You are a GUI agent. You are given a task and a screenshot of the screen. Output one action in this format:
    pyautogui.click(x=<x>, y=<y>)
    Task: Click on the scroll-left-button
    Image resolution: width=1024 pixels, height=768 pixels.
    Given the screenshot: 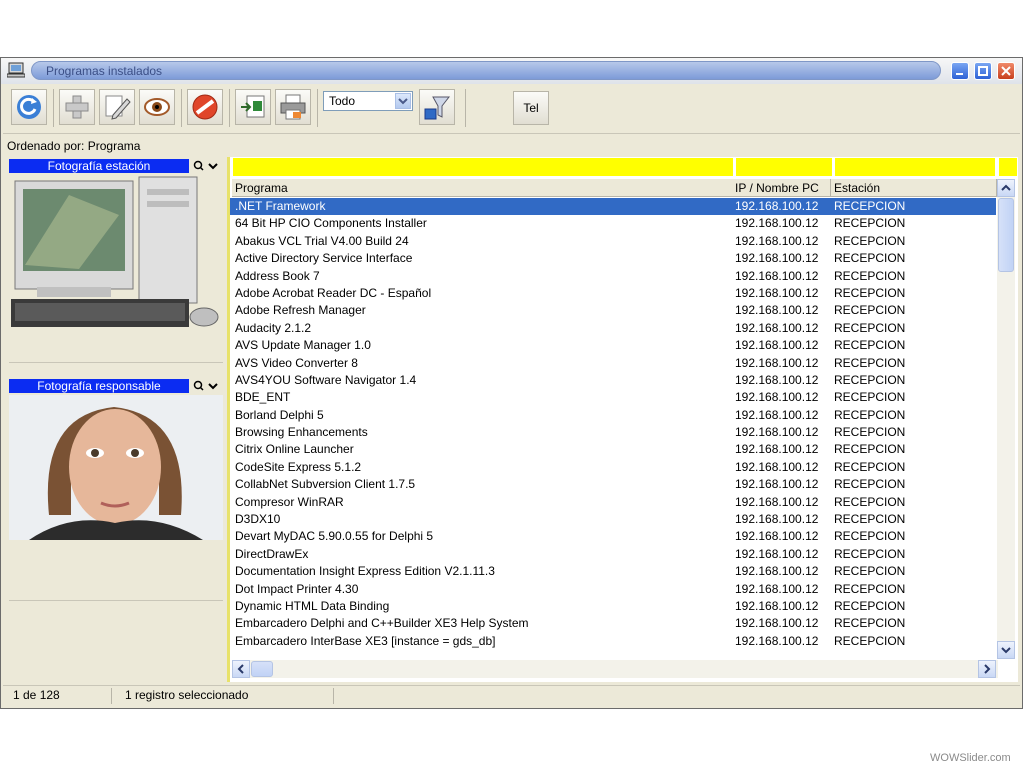 What is the action you would take?
    pyautogui.click(x=241, y=669)
    